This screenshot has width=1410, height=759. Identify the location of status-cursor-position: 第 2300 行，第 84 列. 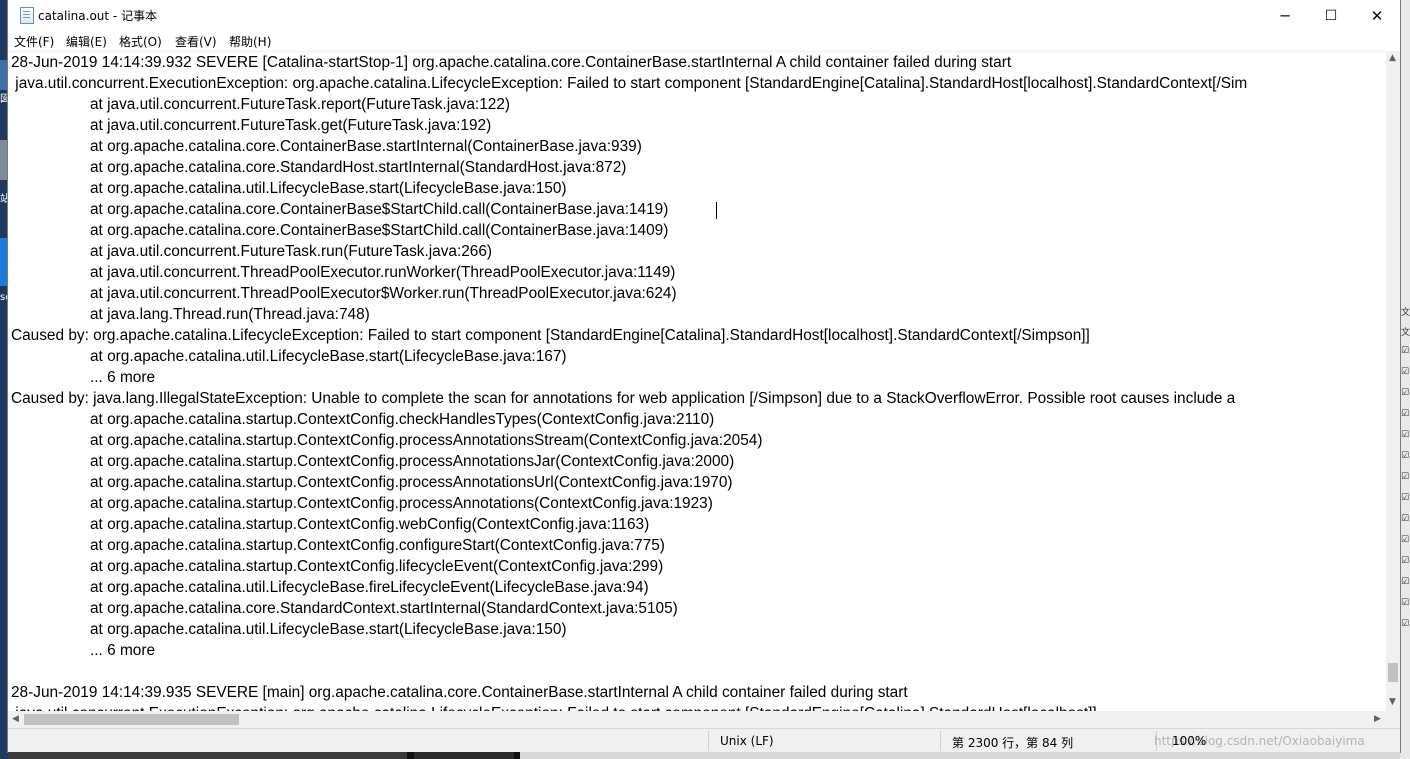
(1013, 743).